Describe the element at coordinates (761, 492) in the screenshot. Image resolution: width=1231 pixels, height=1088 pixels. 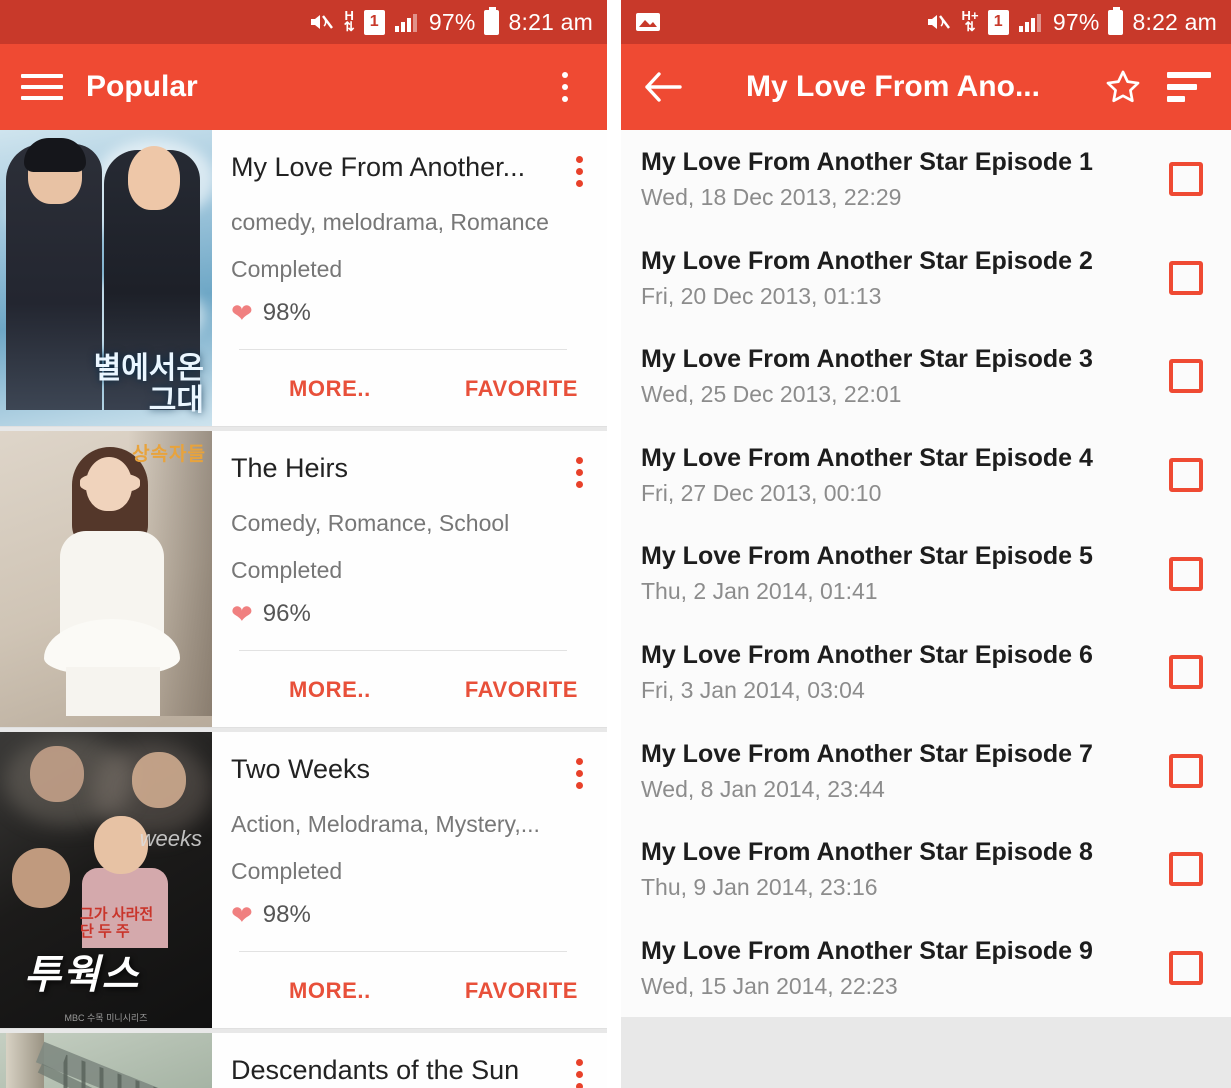
I see `episode-date: Fri, 27 Dec 2013, 00:10` at that location.